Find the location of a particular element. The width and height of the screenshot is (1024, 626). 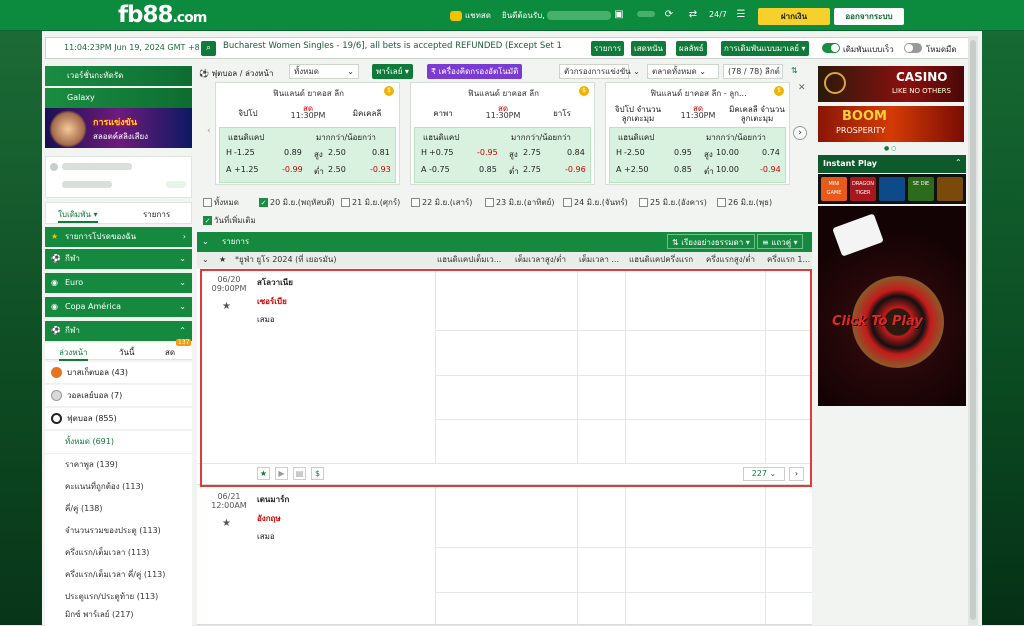

date-20: ✓ 20 มิ.ย.(พฤหัสบดี) is located at coordinates (297, 202).